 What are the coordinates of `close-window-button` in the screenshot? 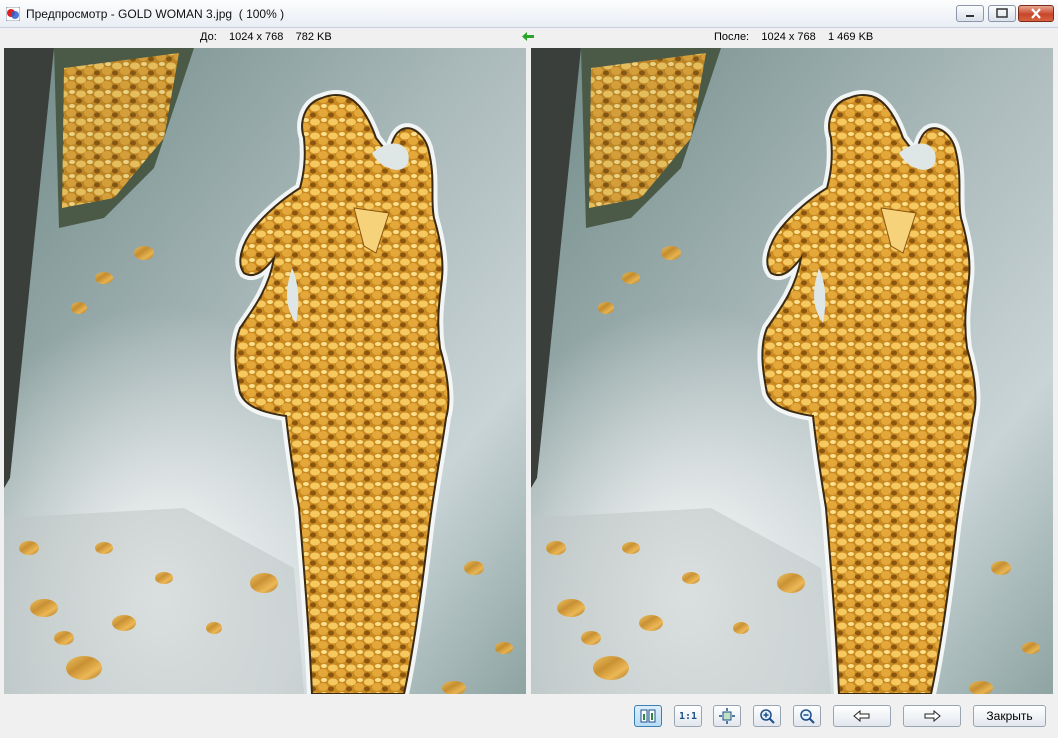 It's located at (1036, 13).